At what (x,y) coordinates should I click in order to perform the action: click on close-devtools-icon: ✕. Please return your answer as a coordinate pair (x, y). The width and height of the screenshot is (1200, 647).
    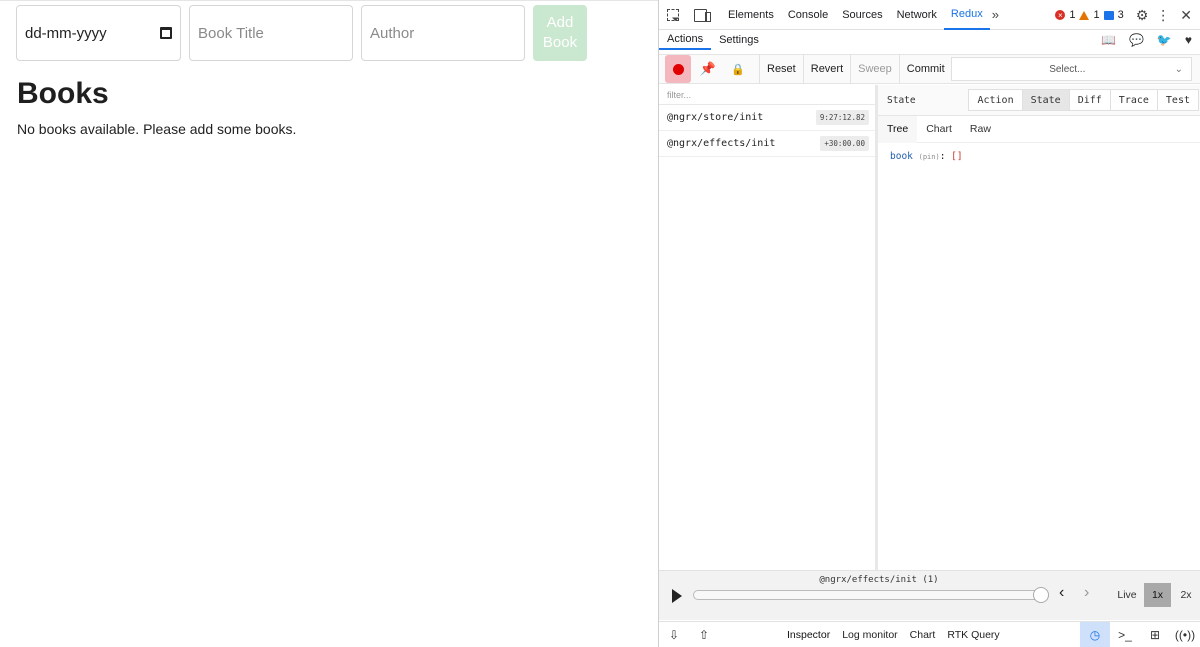
    Looking at the image, I should click on (1186, 15).